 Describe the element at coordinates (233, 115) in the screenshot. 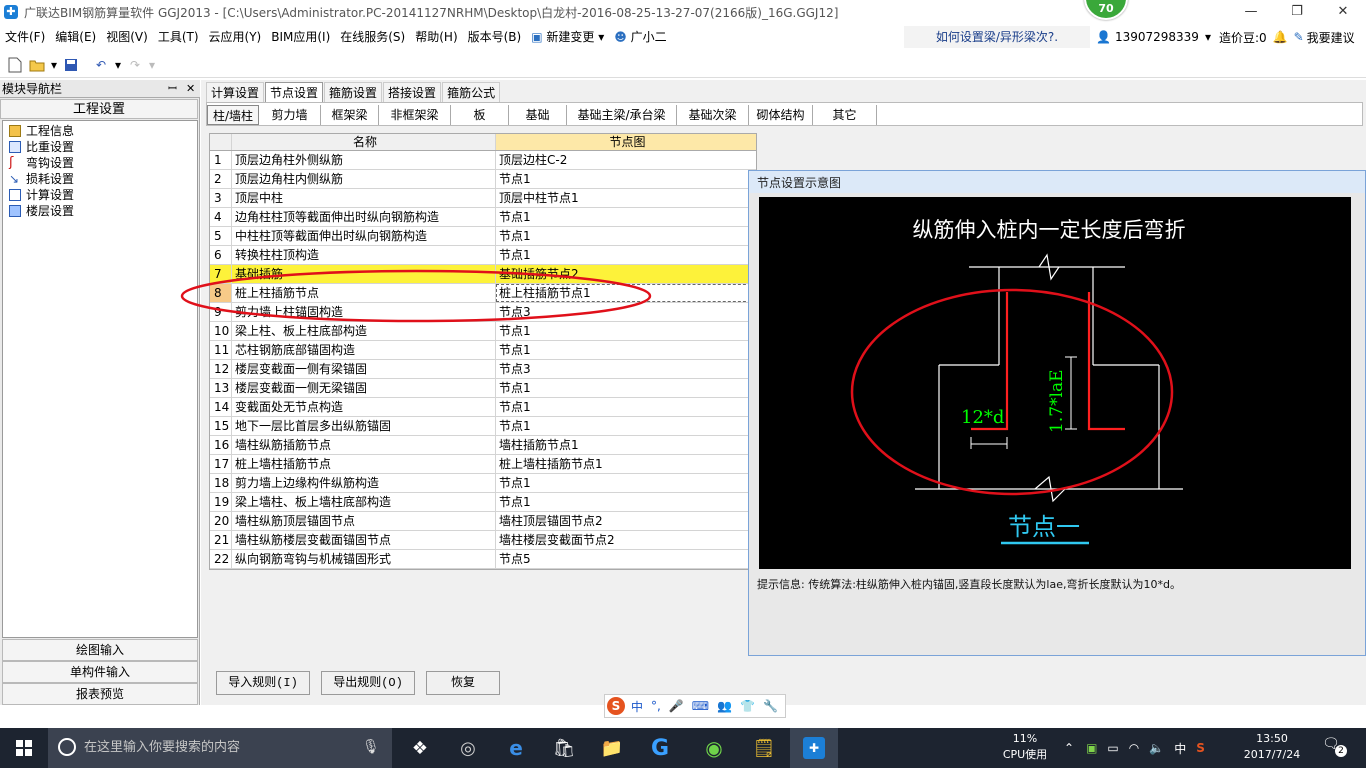

I see `tab-column: 柱/墙柱` at that location.